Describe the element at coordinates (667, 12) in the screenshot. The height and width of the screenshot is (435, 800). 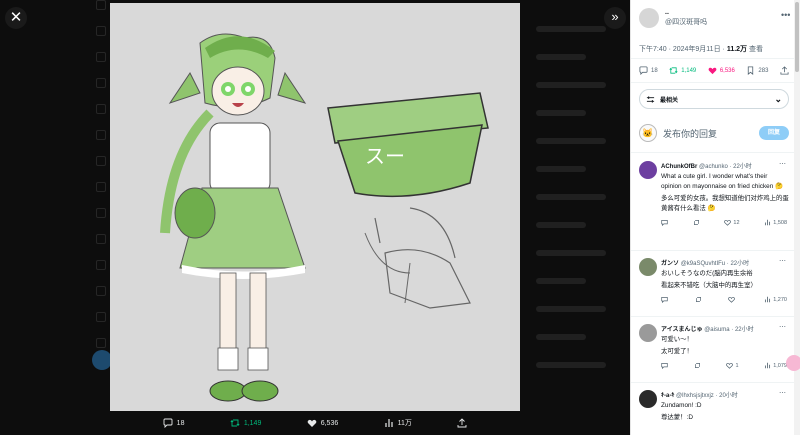
I see `display-name: ..` at that location.